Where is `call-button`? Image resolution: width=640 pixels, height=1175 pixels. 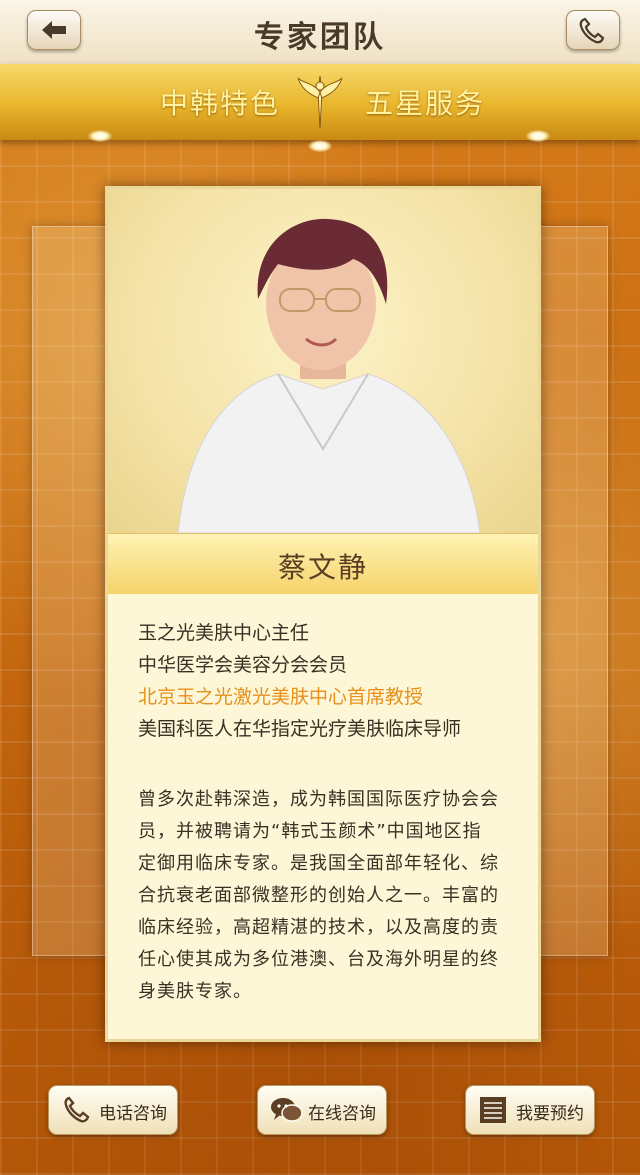 call-button is located at coordinates (593, 30).